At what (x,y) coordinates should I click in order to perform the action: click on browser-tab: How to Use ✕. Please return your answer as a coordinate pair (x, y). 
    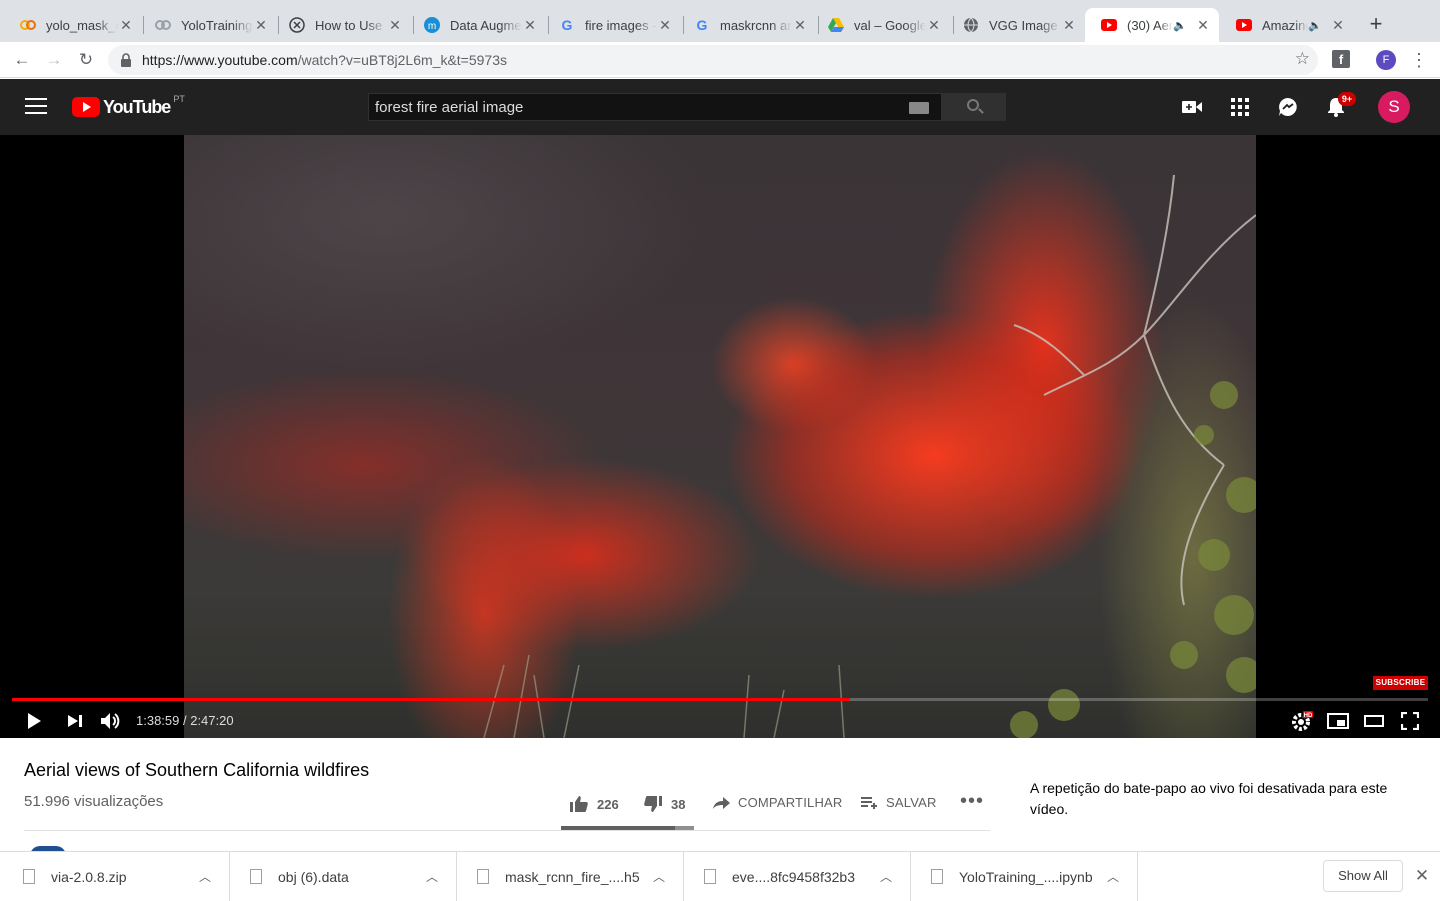
    Looking at the image, I should click on (342, 25).